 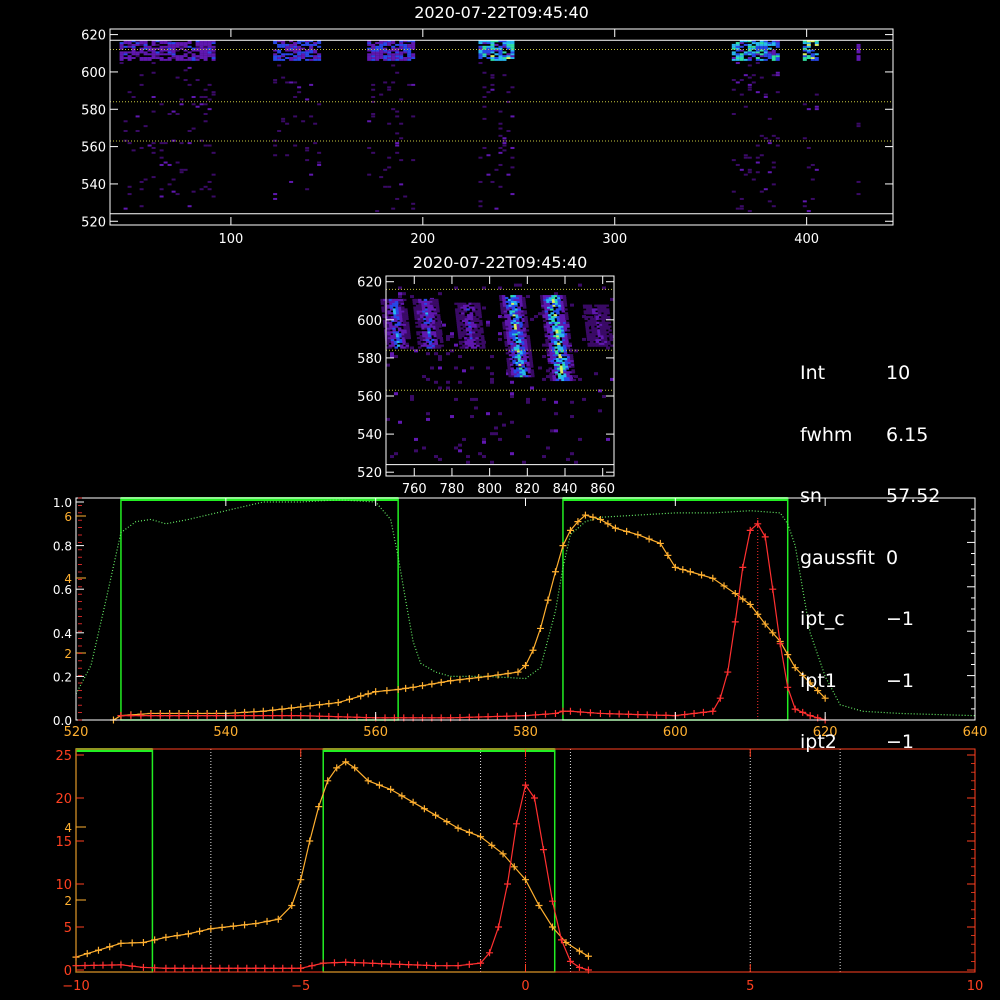 What do you see at coordinates (259, 609) in the screenshot?
I see `fit-window-box` at bounding box center [259, 609].